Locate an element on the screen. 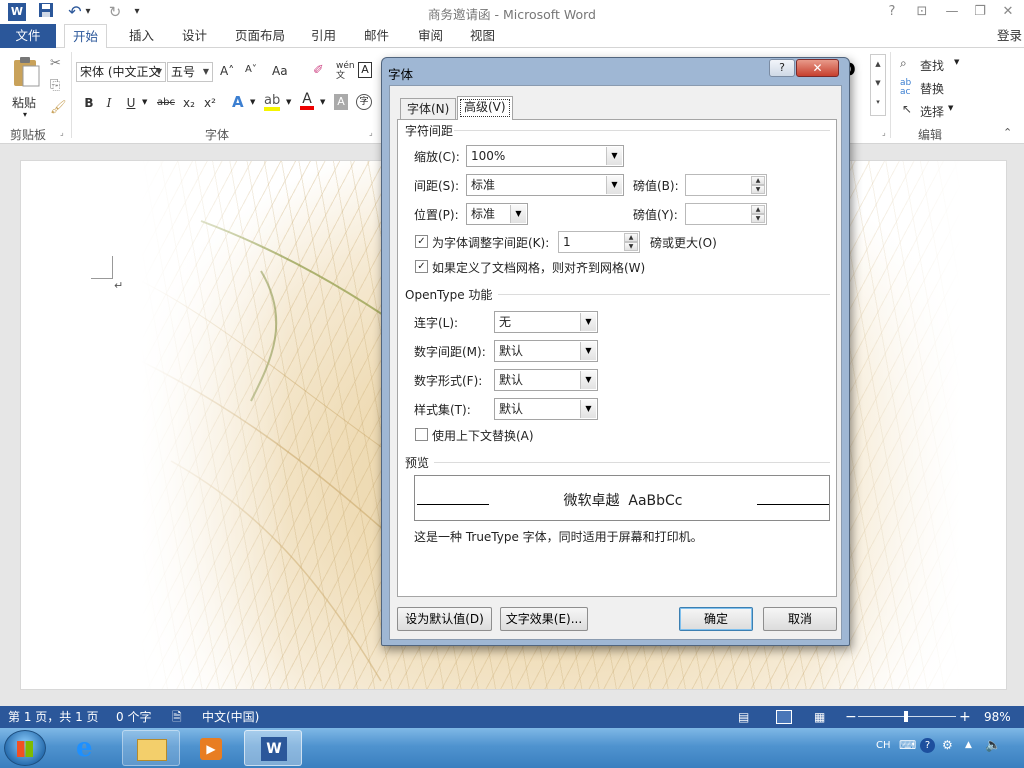  font-name-combo: 宋体 (中文正文 ▼ is located at coordinates (121, 72).